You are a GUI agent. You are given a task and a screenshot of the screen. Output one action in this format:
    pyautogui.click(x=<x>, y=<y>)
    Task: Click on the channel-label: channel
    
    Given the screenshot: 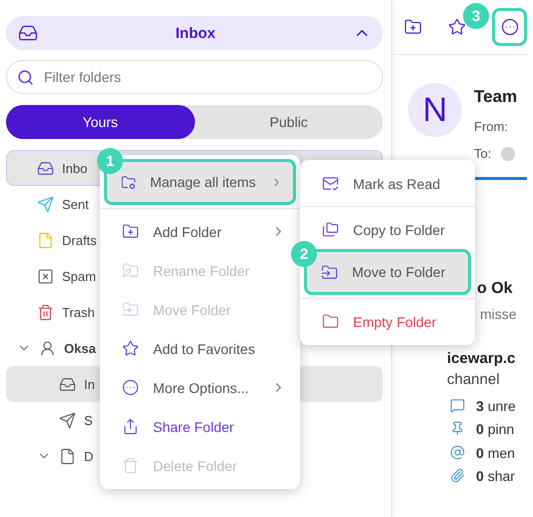 What is the action you would take?
    pyautogui.click(x=473, y=379)
    